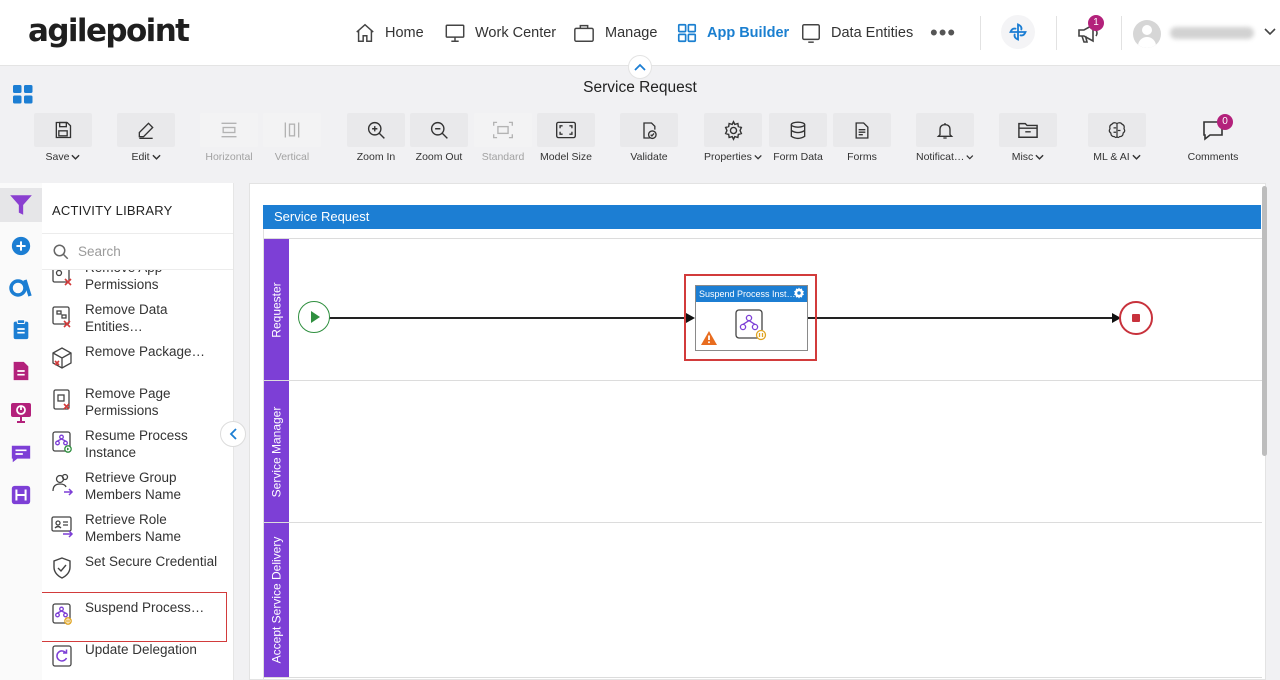 Image resolution: width=1280 pixels, height=680 pixels. Describe the element at coordinates (137, 660) in the screenshot. I see `activity-update-delegation: Update Delegation` at that location.